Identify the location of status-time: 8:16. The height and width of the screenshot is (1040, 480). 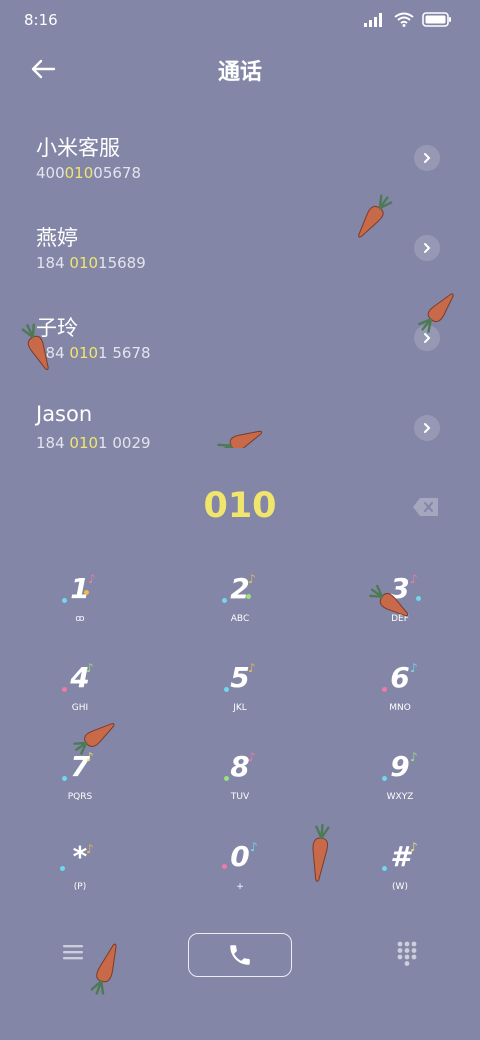
(41, 20).